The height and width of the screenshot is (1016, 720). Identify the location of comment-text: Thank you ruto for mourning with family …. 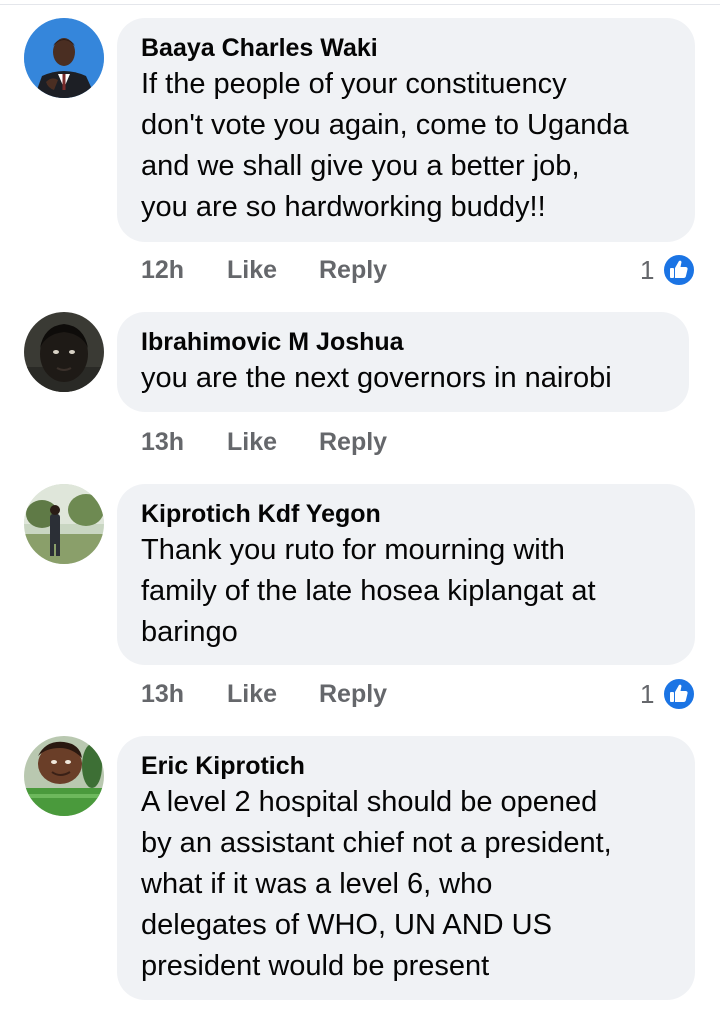
(368, 591).